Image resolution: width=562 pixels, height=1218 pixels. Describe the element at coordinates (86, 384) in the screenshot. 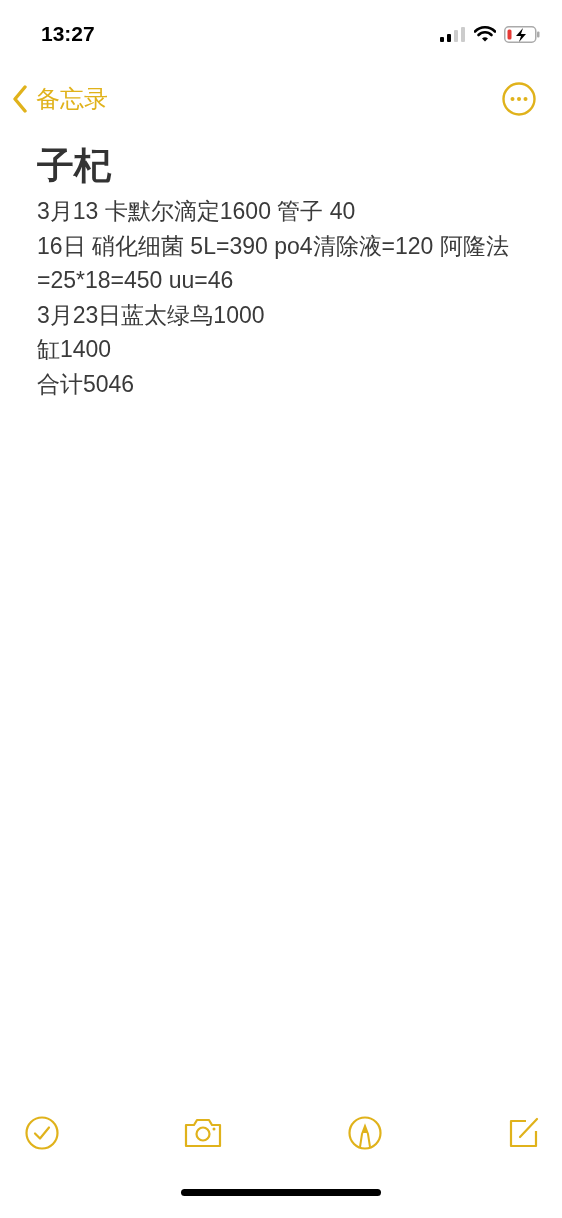

I see `note-line: 合计5046` at that location.